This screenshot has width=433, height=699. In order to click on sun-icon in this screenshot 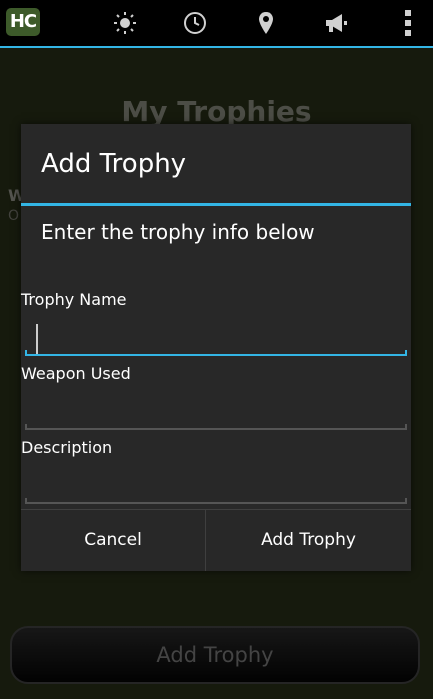, I will do `click(125, 23)`.